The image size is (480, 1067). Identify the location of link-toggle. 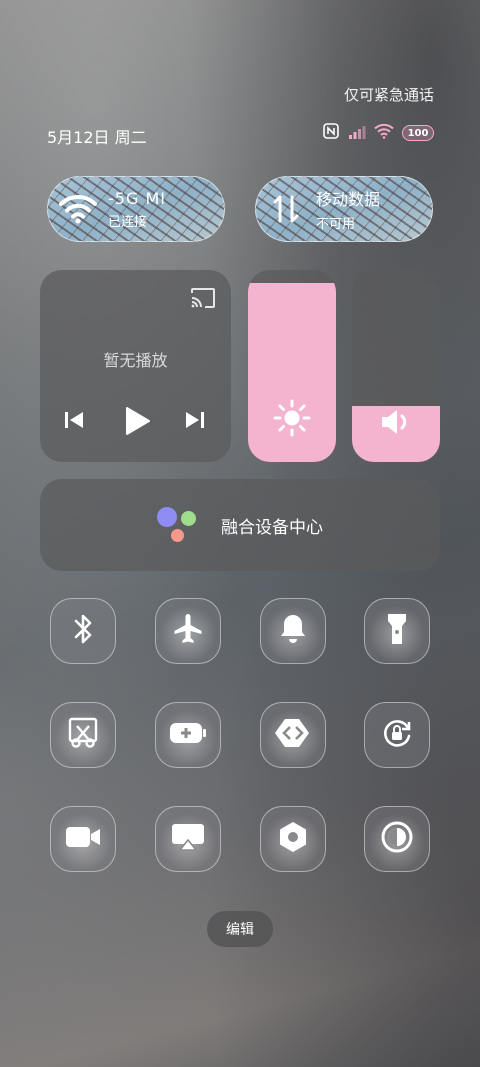
(293, 735).